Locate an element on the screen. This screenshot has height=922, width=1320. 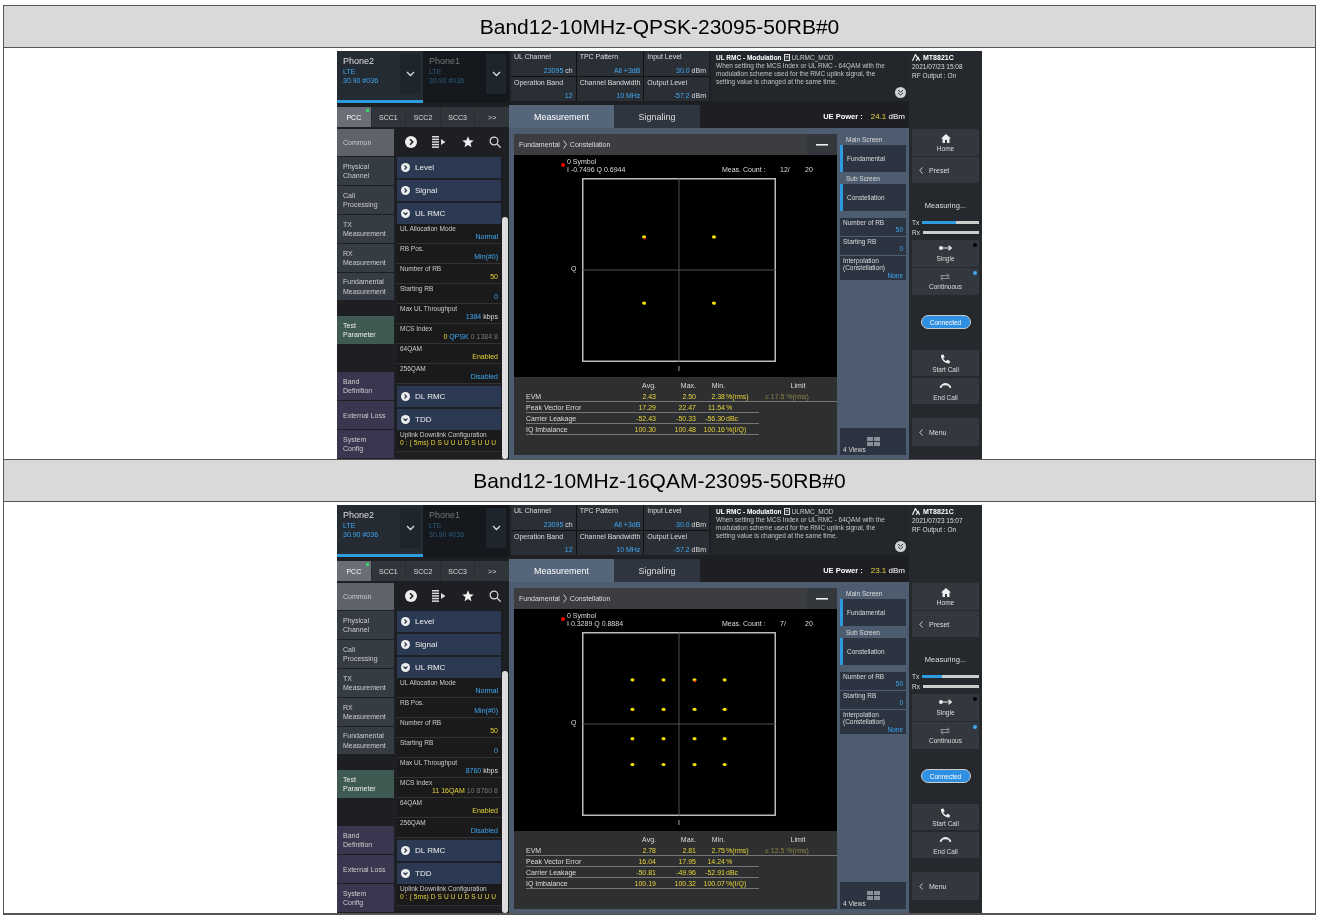
ue-power-value: 23.1 dBm is located at coordinates (887, 570).